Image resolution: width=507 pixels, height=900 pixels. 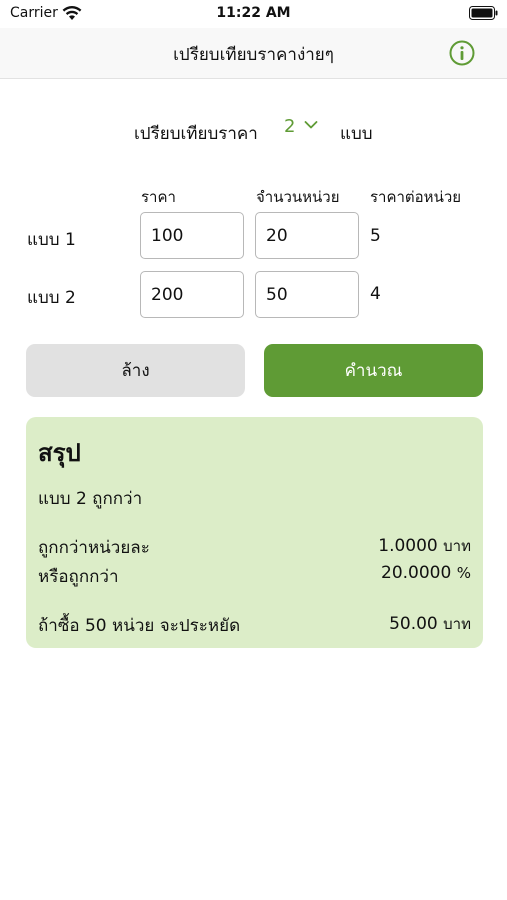 I want to click on column-header-price-per-unit: ราคาต่อหน่วย, so click(x=416, y=197).